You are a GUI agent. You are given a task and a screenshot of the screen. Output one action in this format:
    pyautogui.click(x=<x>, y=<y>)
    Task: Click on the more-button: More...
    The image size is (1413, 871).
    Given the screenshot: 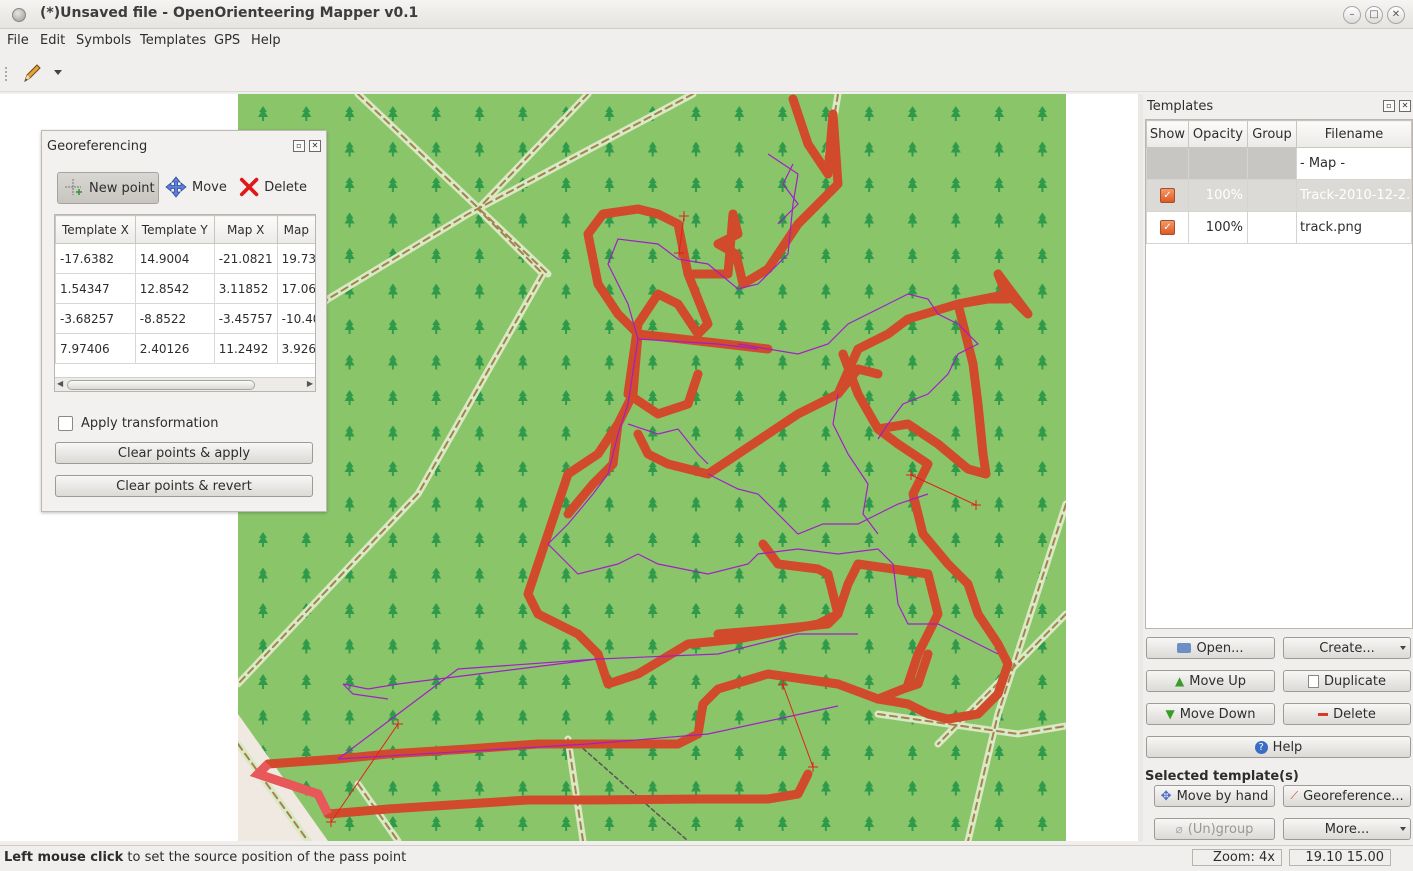 What is the action you would take?
    pyautogui.click(x=1347, y=829)
    